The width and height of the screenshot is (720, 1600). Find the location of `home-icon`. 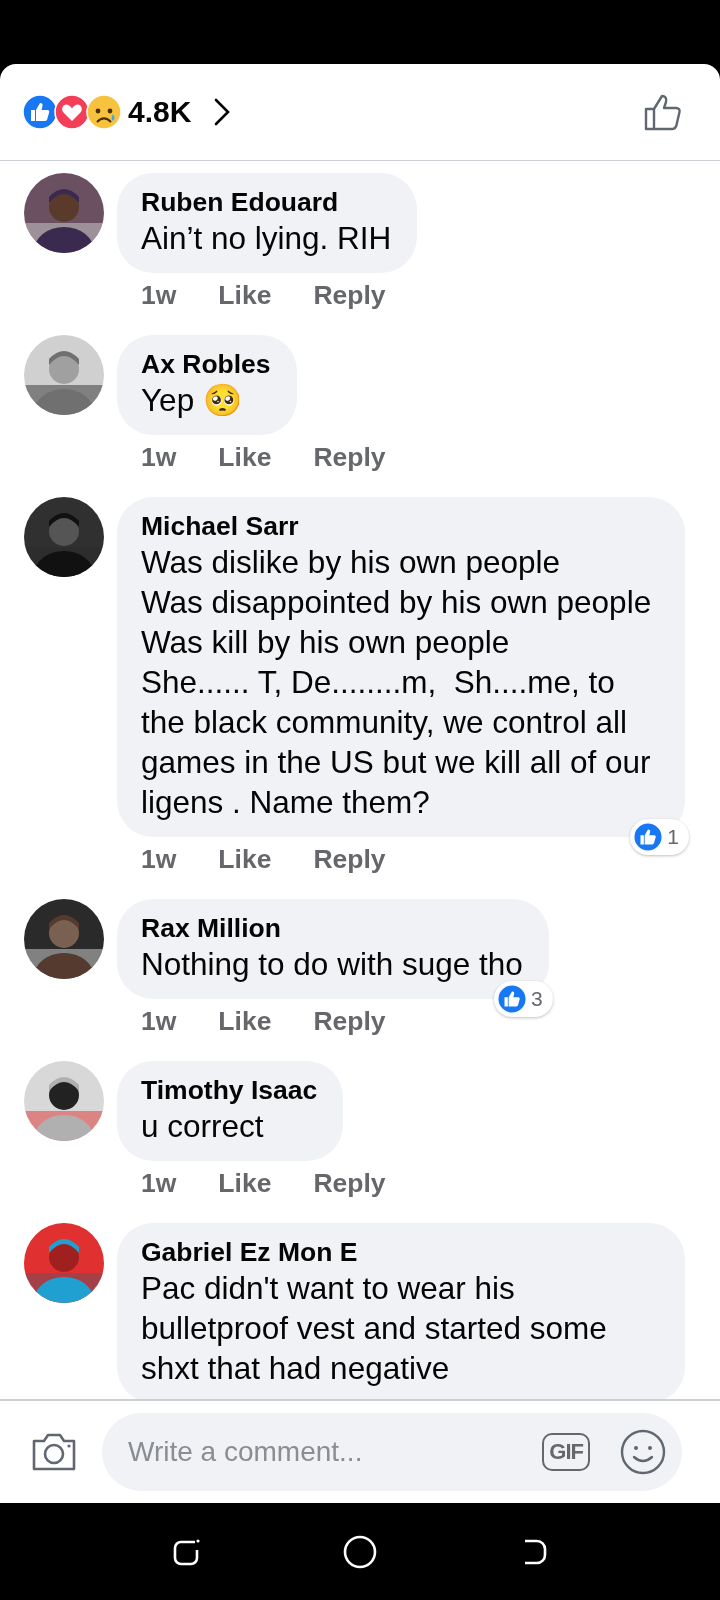

home-icon is located at coordinates (360, 1551).